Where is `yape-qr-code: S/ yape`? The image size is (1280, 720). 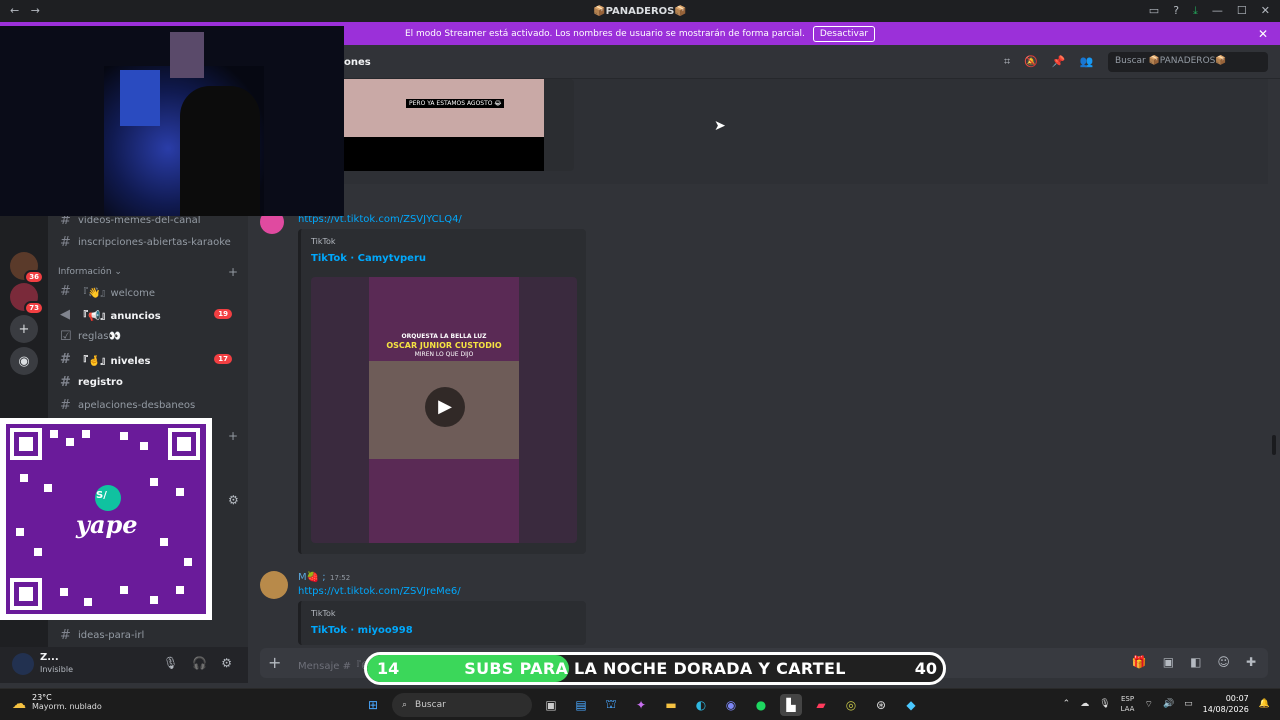 yape-qr-code: S/ yape is located at coordinates (106, 519).